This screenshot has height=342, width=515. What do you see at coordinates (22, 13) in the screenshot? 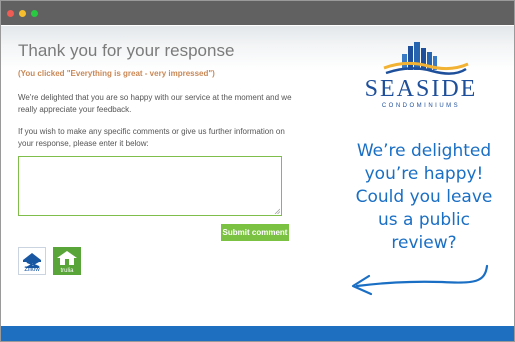
I see `minimize-window-button` at bounding box center [22, 13].